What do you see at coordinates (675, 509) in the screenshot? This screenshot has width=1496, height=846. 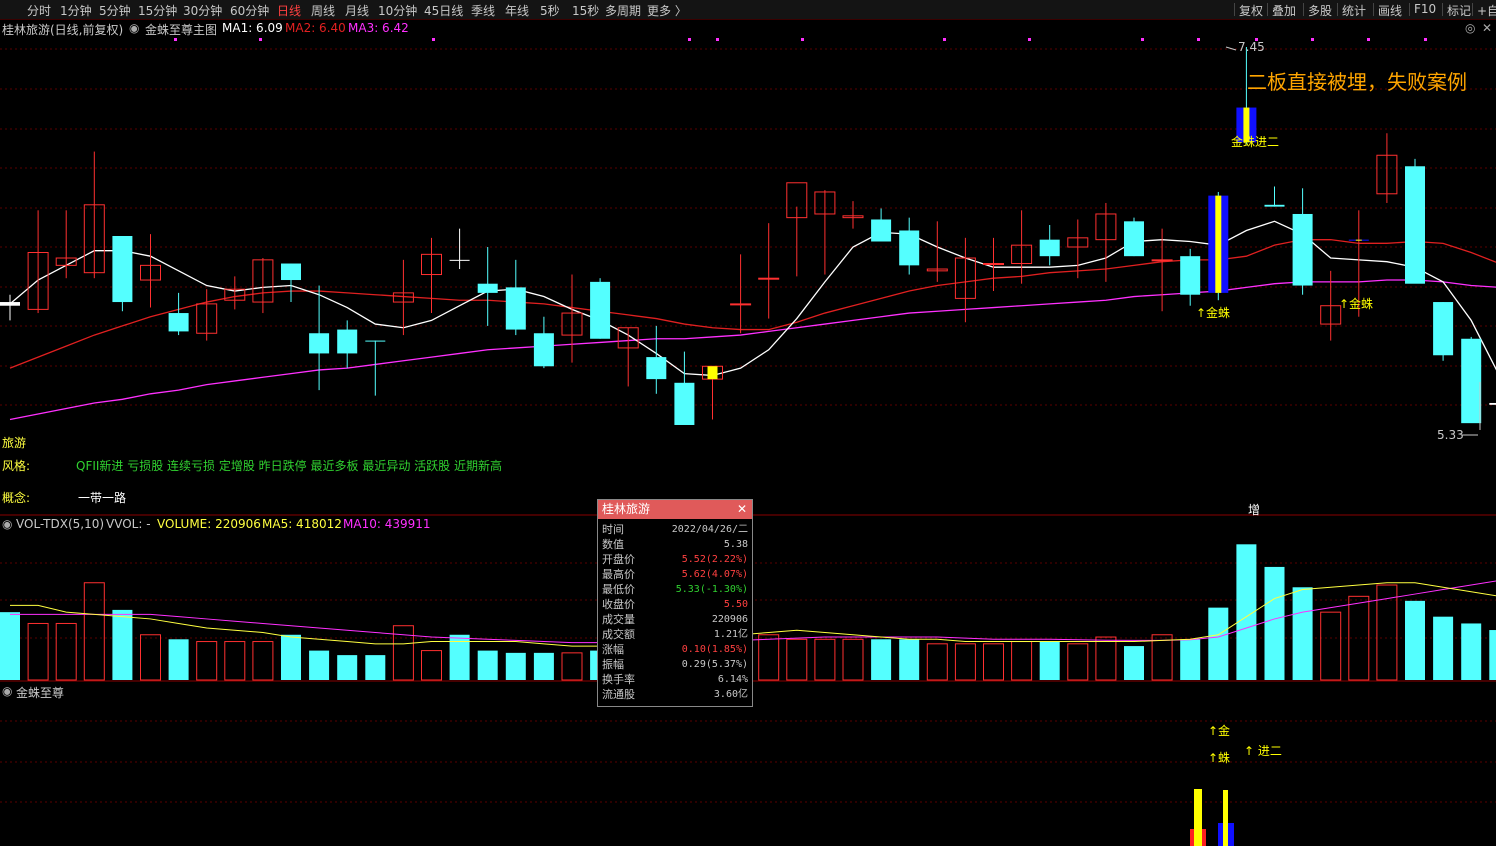 I see `tooltip-header: 桂林旅游 ✕` at bounding box center [675, 509].